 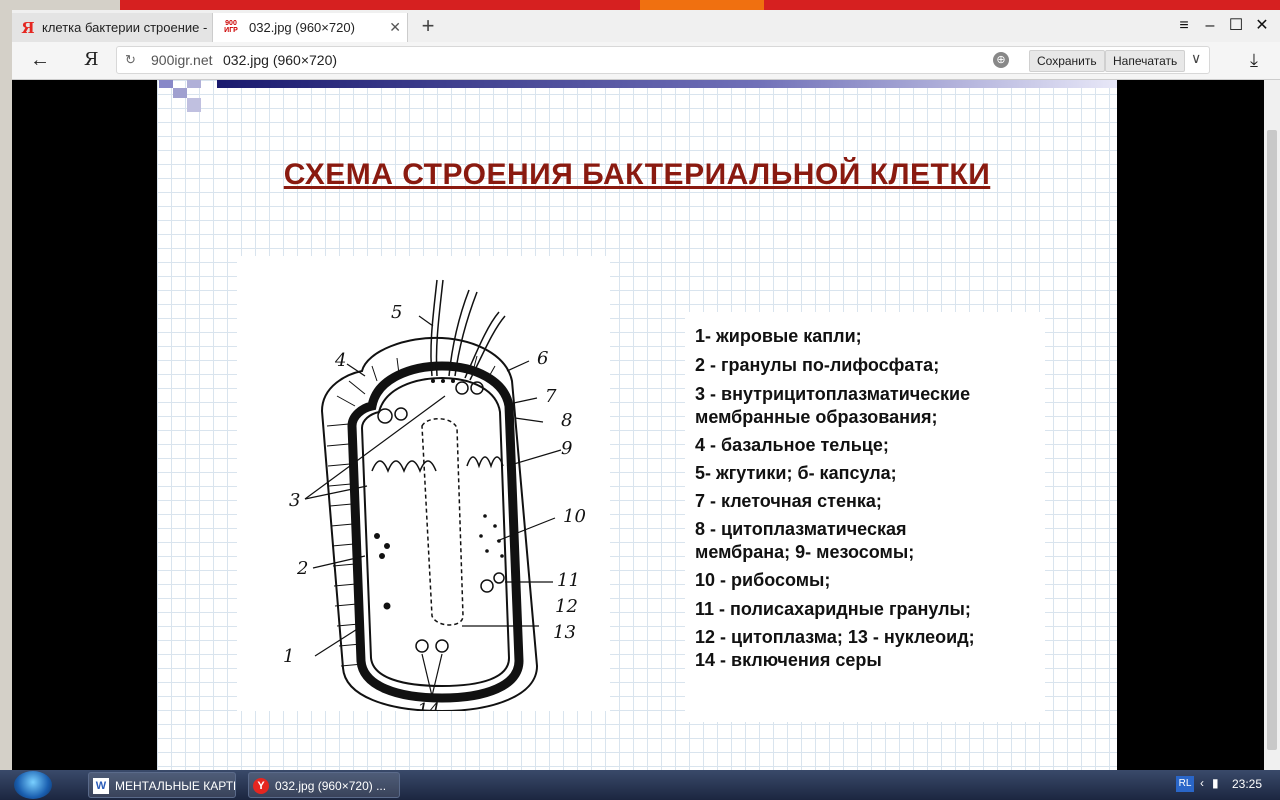 What do you see at coordinates (637, 174) in the screenshot?
I see `slide-title: СХЕМА СТРОЕНИЯ БАКТЕРИАЛЬНОЙ КЛЕТКИ` at bounding box center [637, 174].